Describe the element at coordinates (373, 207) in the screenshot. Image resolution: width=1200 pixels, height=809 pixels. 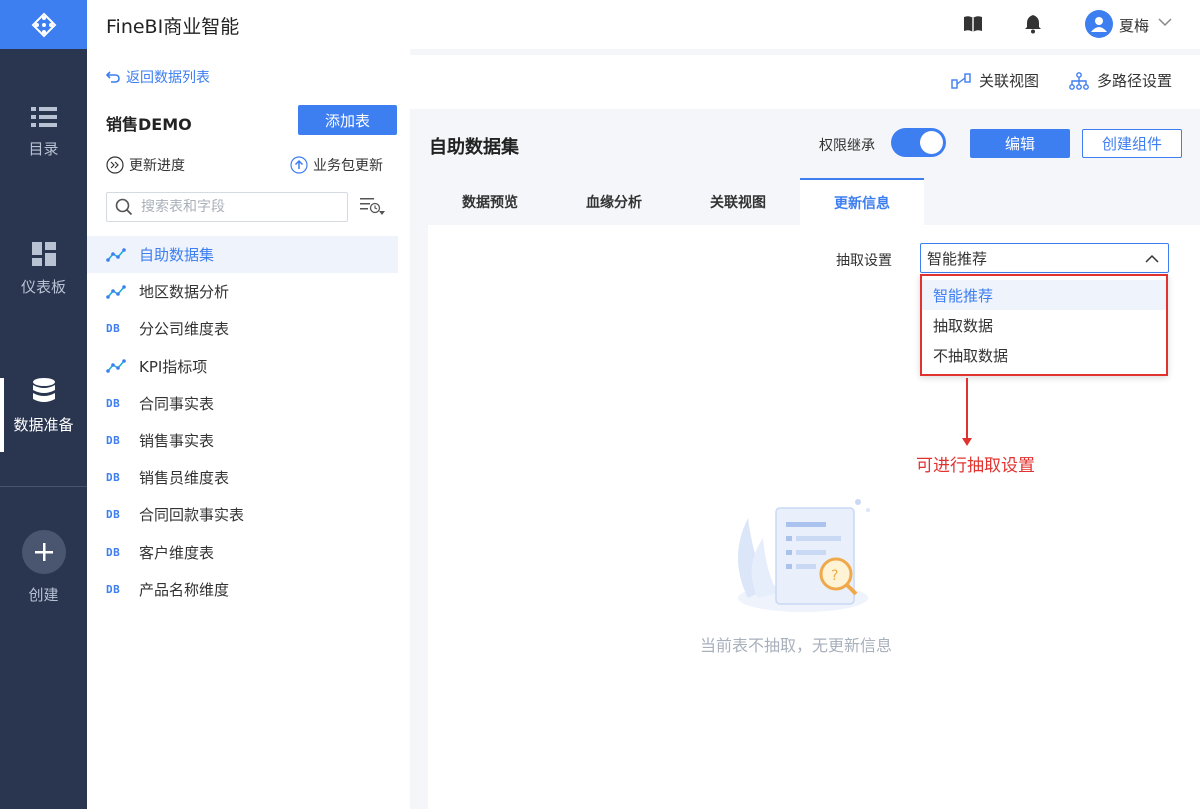
I see `sort-filter-icon` at that location.